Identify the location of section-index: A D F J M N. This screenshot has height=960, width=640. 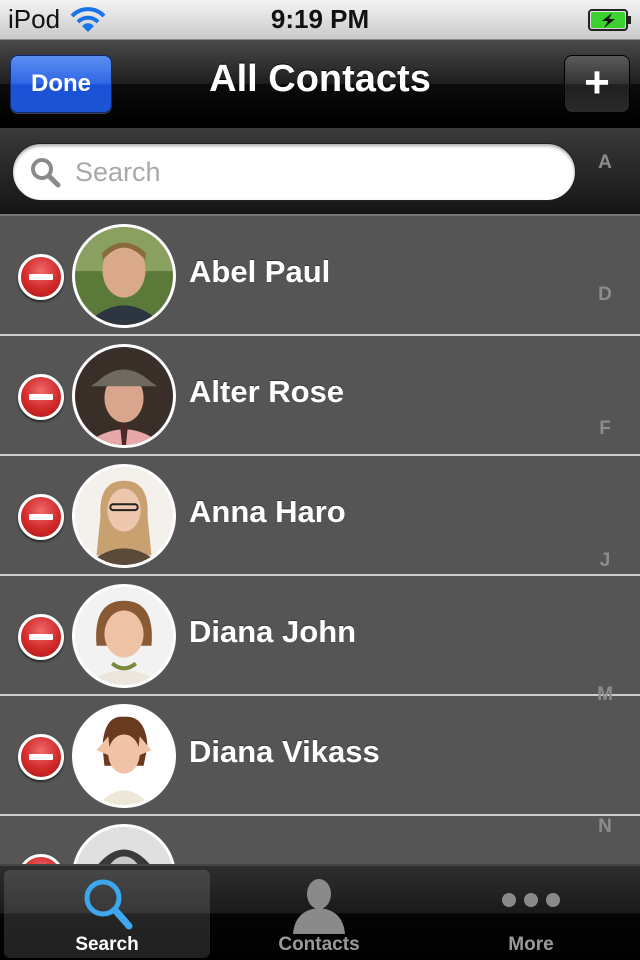
(605, 500).